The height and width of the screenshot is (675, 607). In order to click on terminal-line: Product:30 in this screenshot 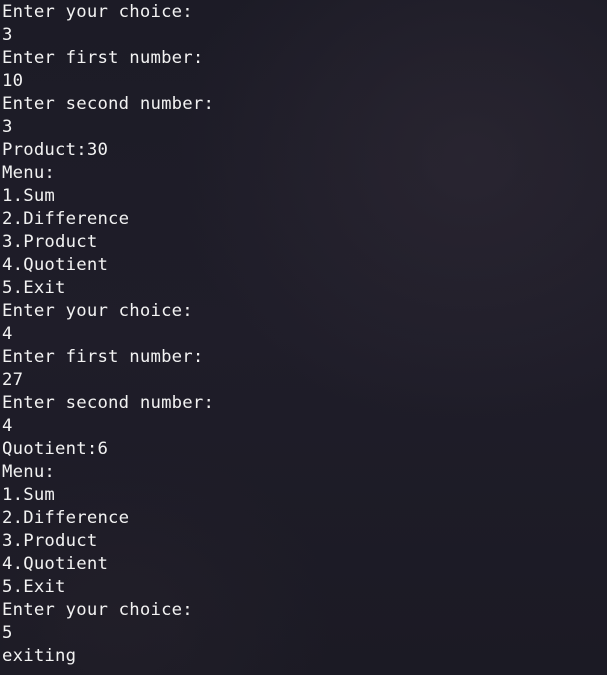, I will do `click(55, 150)`.